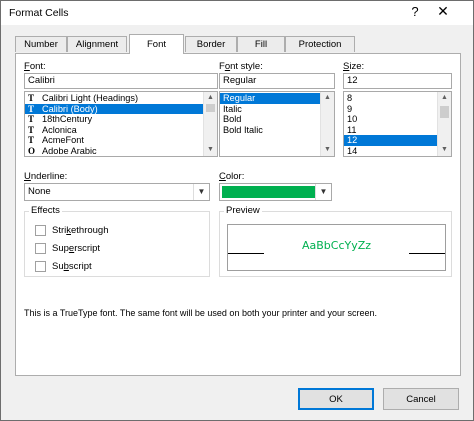 This screenshot has width=474, height=421. Describe the element at coordinates (336, 399) in the screenshot. I see `ok-button: OK` at that location.